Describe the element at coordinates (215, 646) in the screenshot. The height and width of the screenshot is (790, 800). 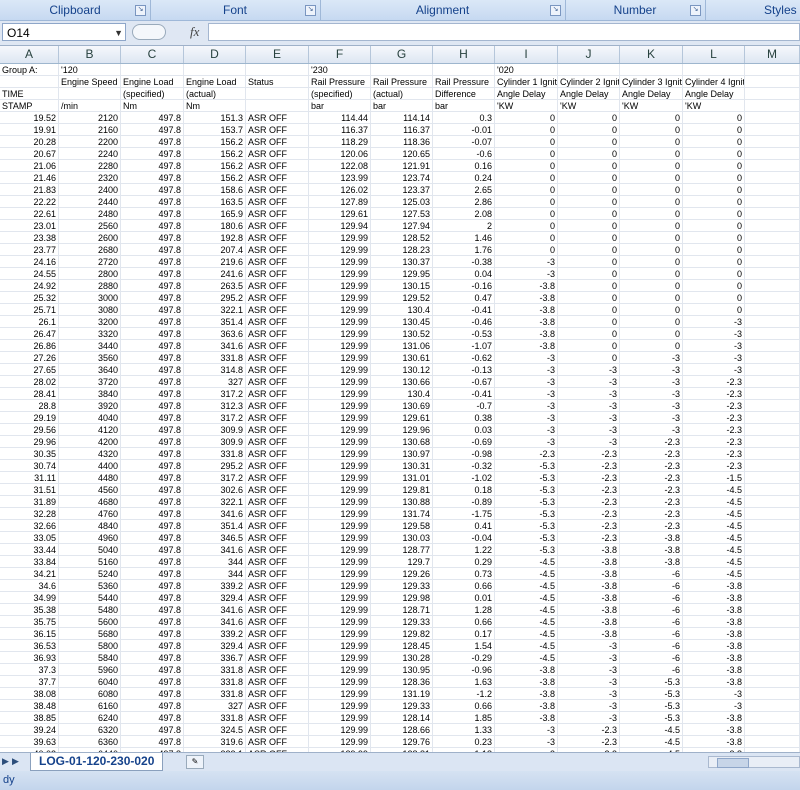
I see `cell: 329.4` at that location.